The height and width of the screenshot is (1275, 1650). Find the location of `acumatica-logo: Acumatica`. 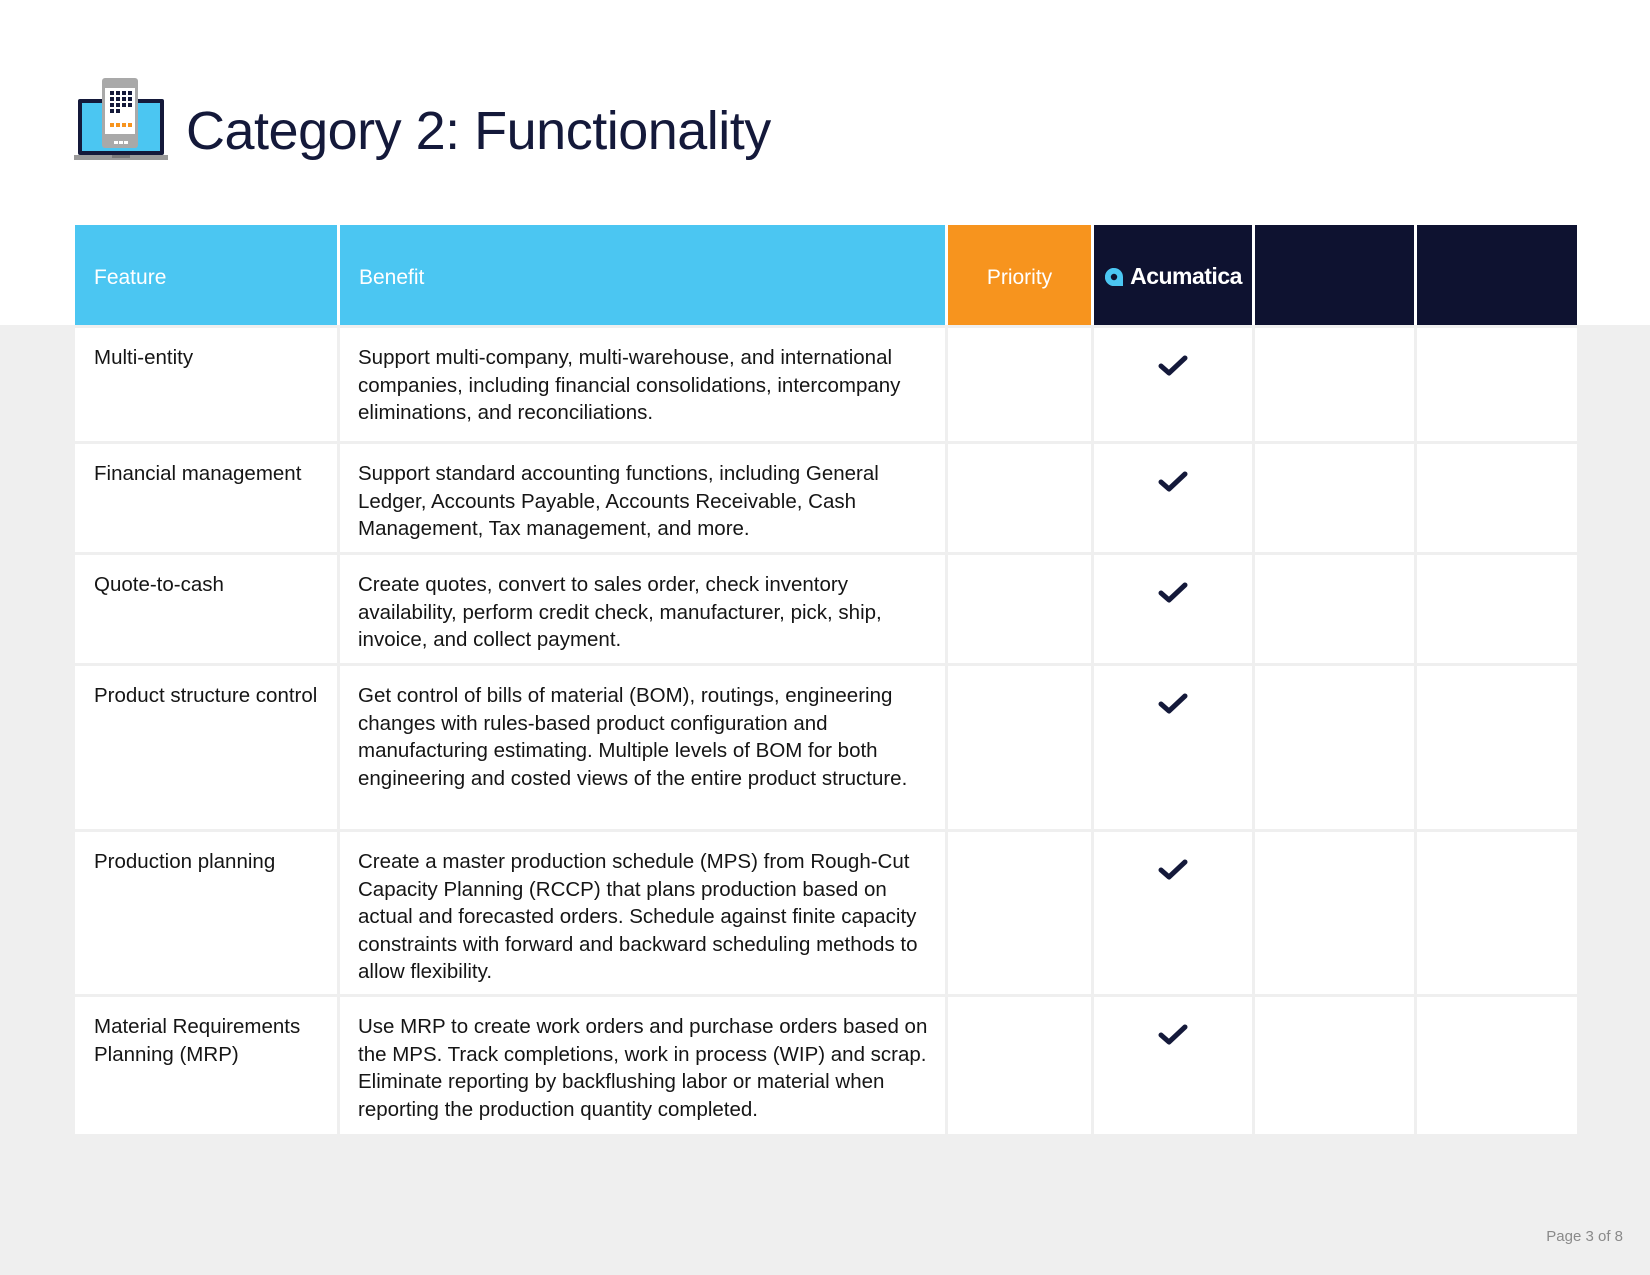

acumatica-logo: Acumatica is located at coordinates (1173, 276).